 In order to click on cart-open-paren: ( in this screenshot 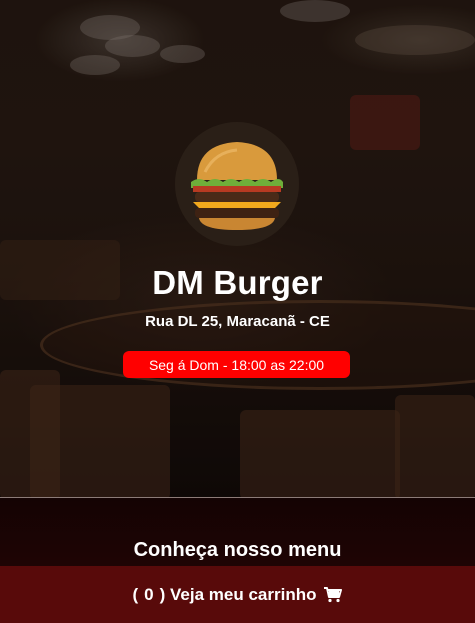, I will do `click(135, 594)`.